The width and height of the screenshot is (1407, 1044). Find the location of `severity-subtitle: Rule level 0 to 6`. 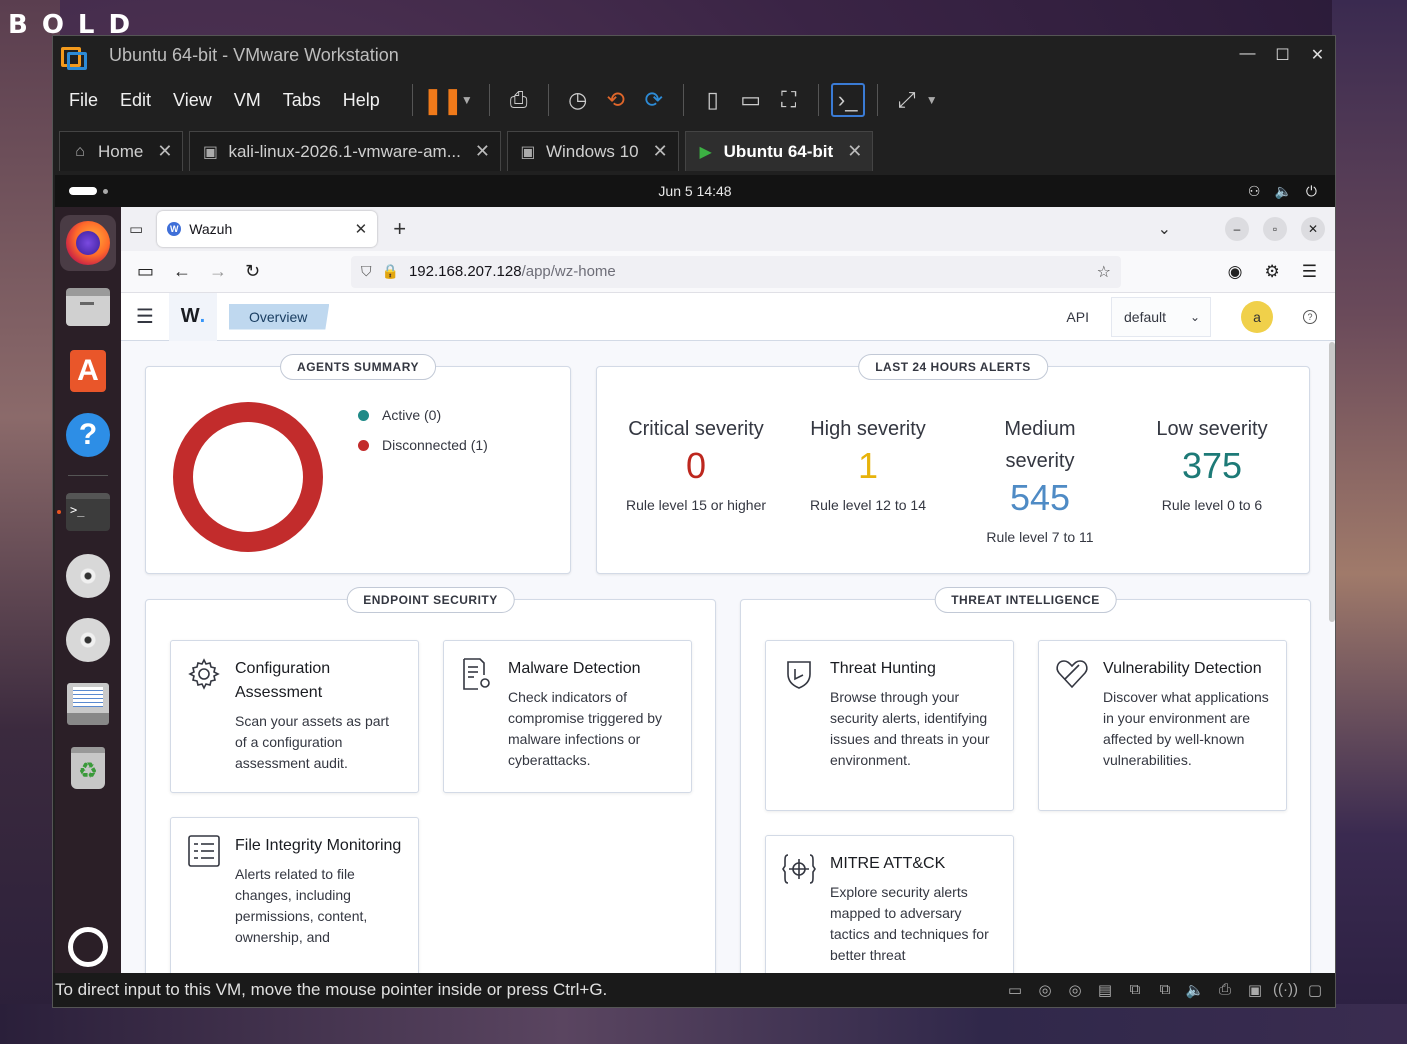

severity-subtitle: Rule level 0 to 6 is located at coordinates (1212, 505).